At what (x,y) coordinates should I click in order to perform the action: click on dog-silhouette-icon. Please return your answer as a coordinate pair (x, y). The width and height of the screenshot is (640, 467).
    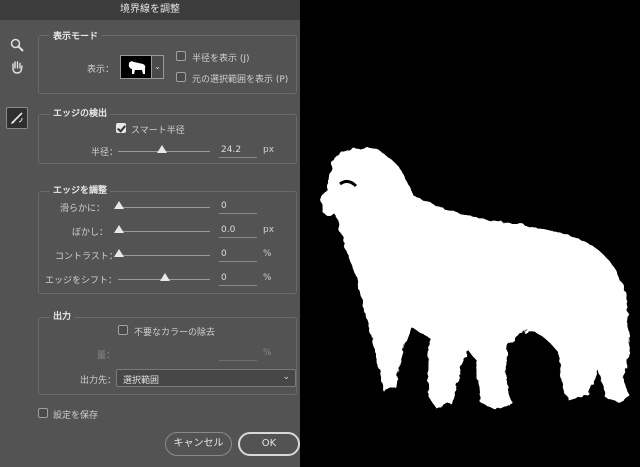
    Looking at the image, I should click on (137, 67).